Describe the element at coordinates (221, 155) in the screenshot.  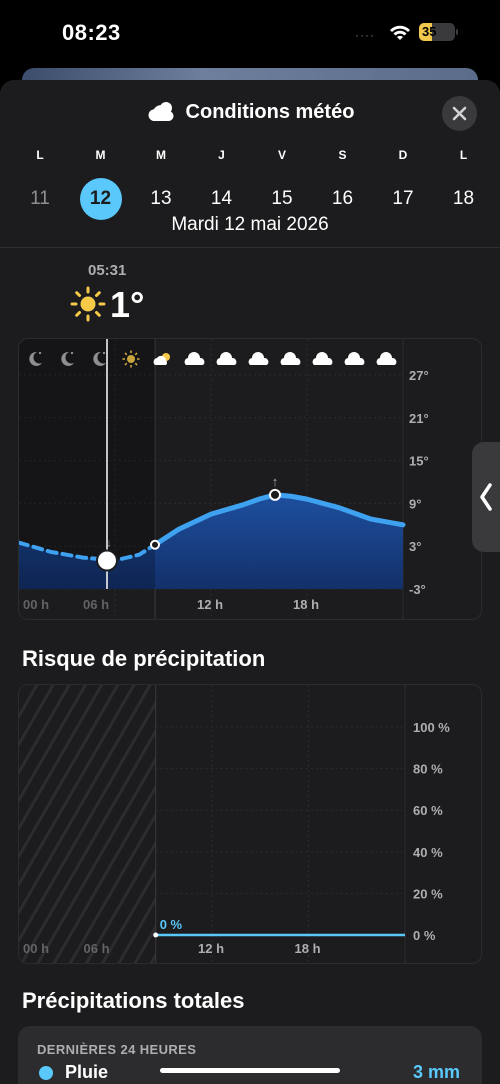
I see `day-letter: J` at that location.